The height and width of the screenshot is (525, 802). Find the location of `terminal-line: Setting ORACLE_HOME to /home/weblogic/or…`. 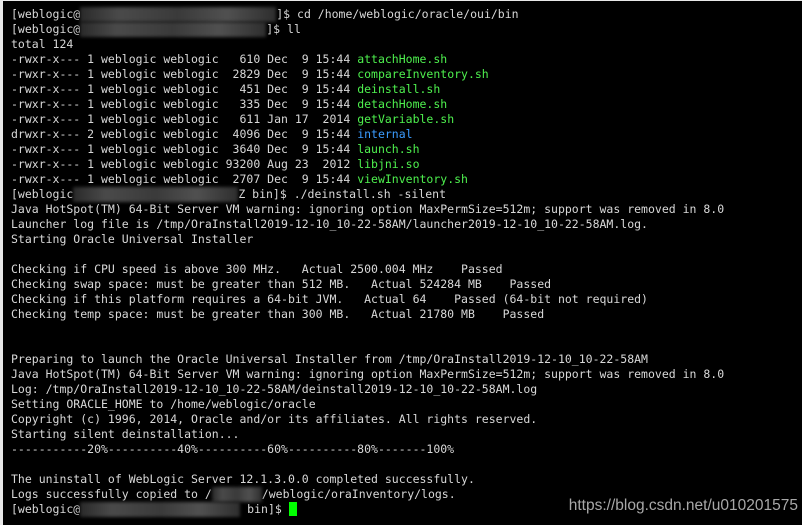

terminal-line: Setting ORACLE_HOME to /home/weblogic/or… is located at coordinates (406, 404).